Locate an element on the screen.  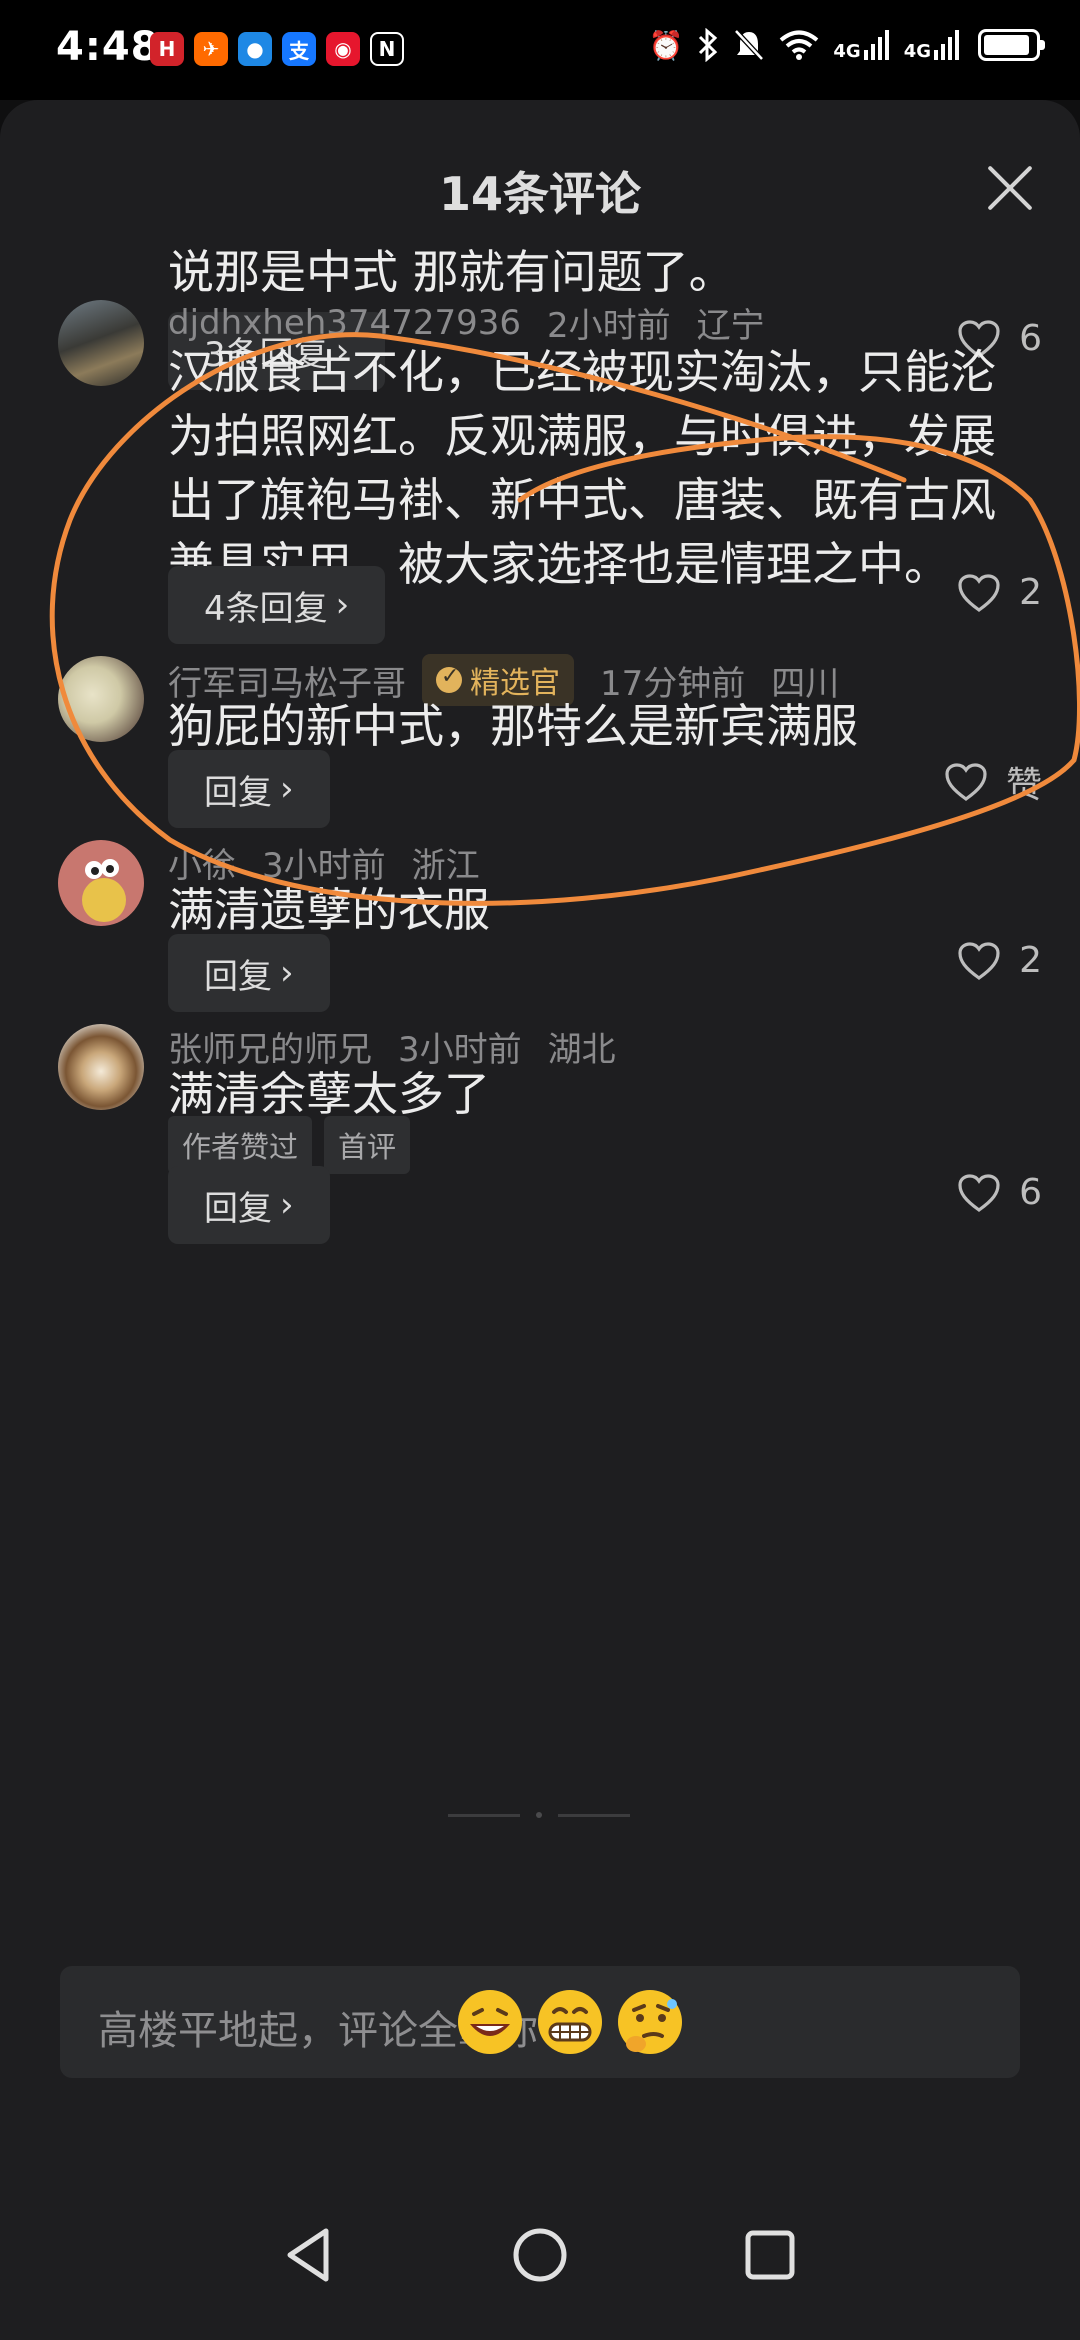
status-bar: 4:48 H ✈ ● 支 ◉ N ⏰ 4G 4G is located at coordinates (540, 50).